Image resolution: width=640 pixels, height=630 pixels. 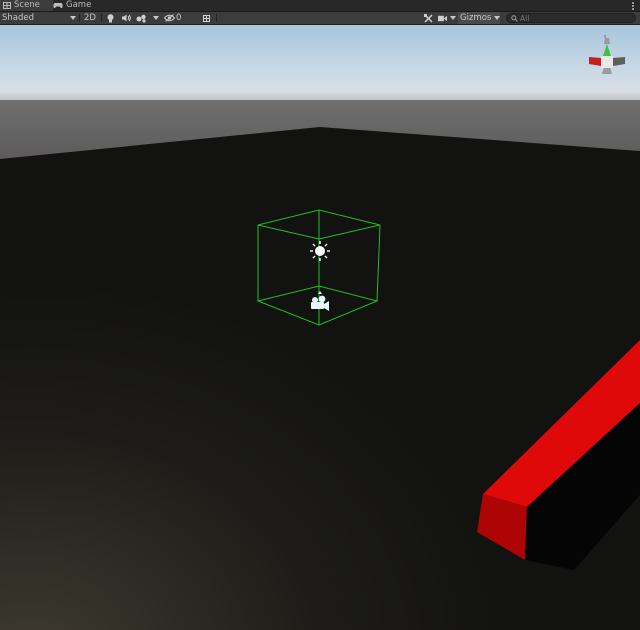 What do you see at coordinates (169, 18) in the screenshot?
I see `hidden-objects-icon` at bounding box center [169, 18].